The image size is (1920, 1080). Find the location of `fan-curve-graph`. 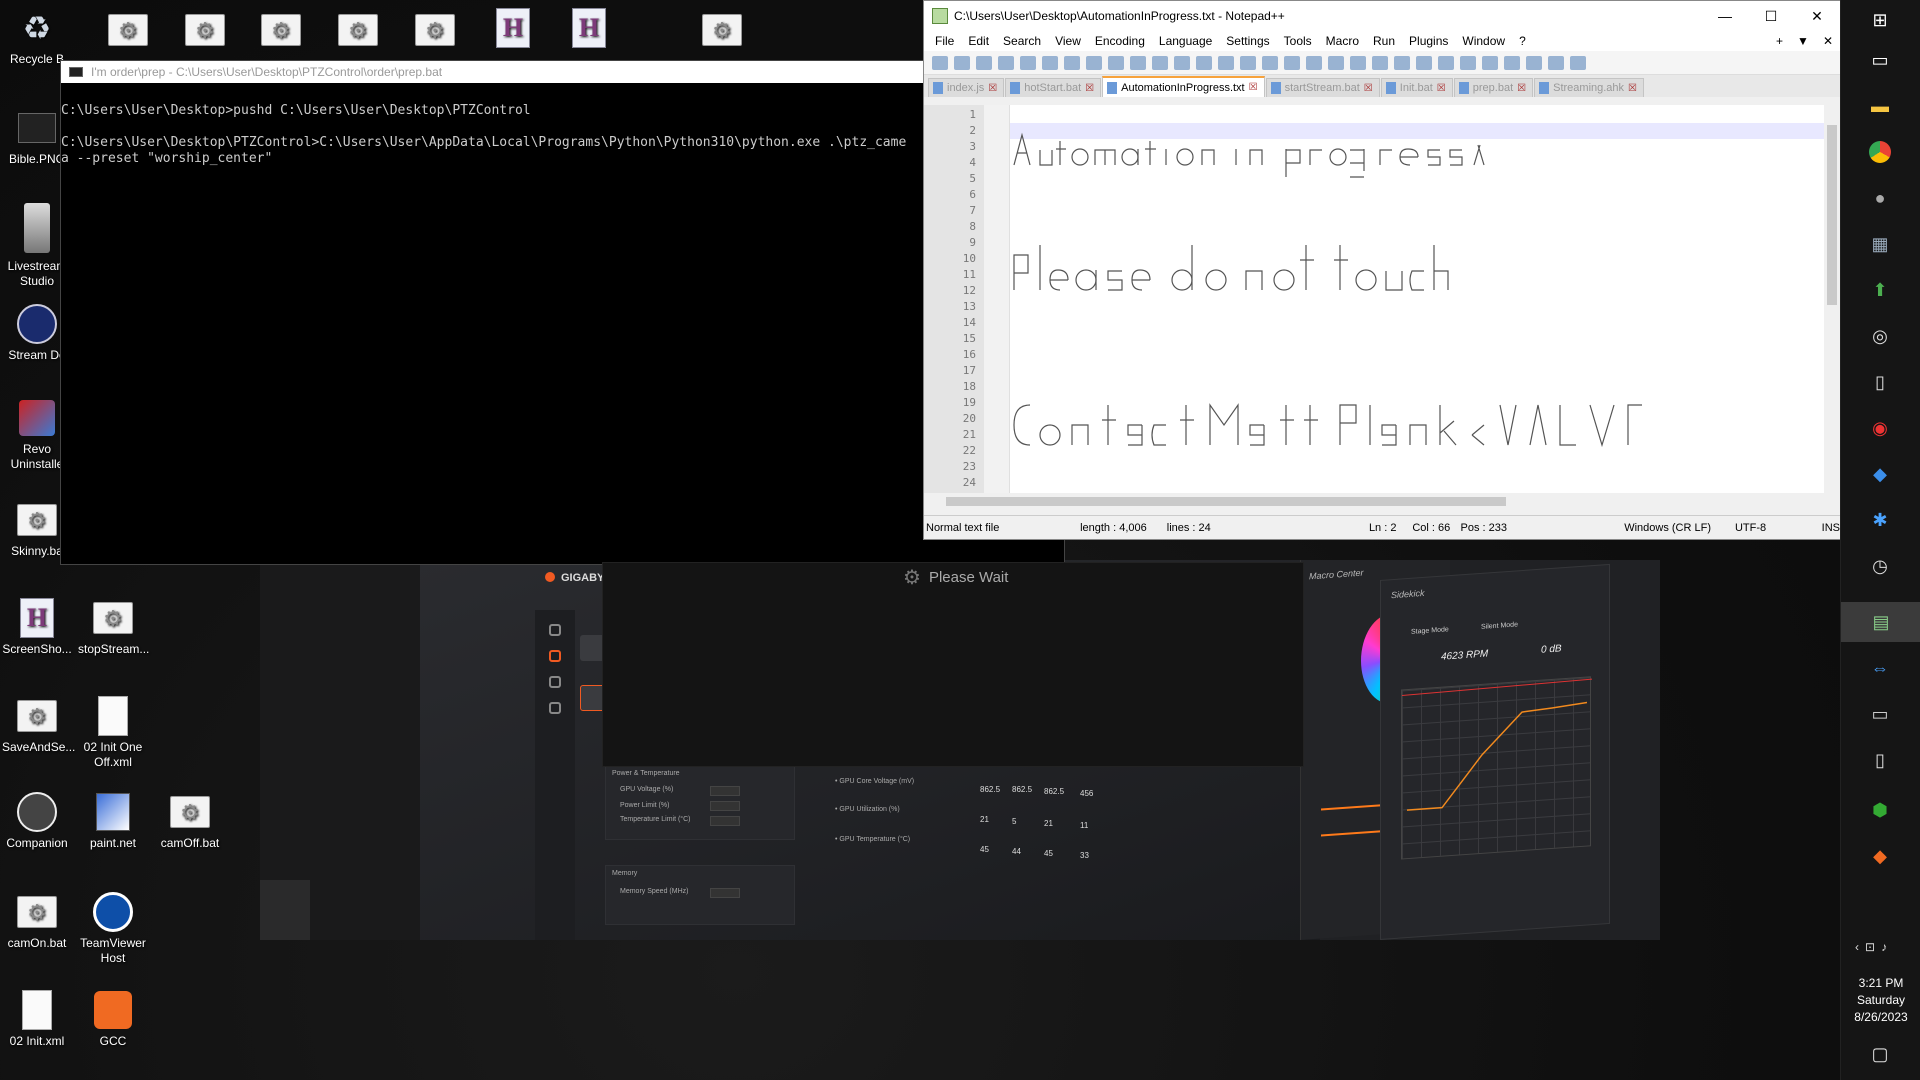

fan-curve-graph is located at coordinates (1497, 768).